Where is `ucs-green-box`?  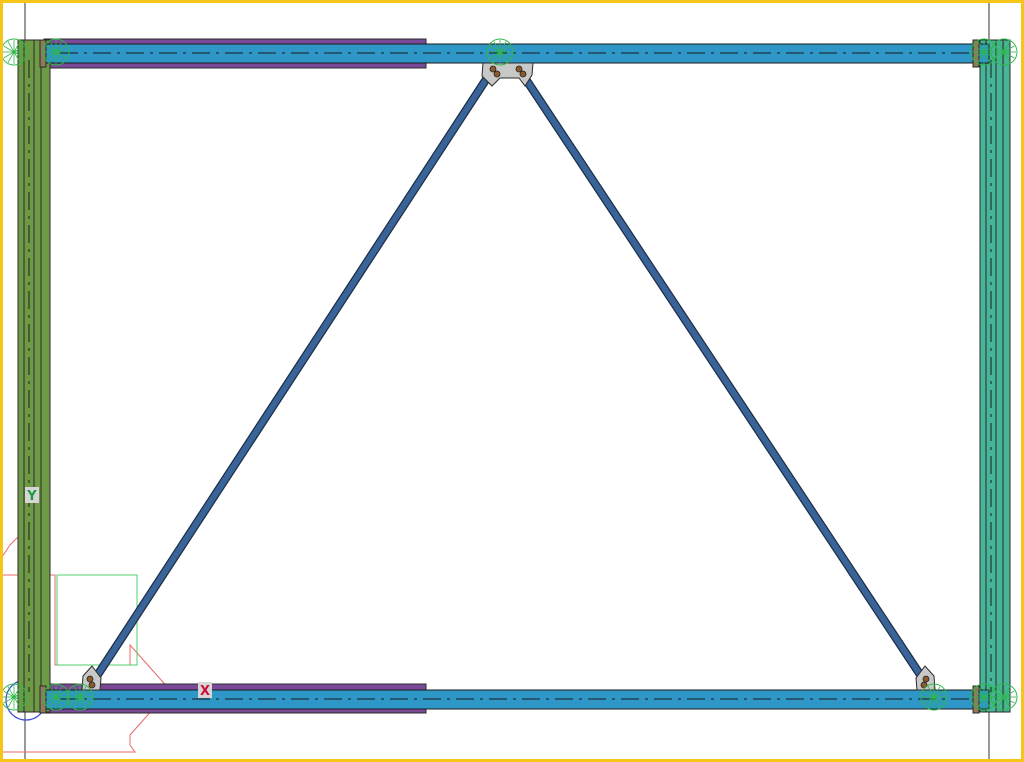 ucs-green-box is located at coordinates (97, 620).